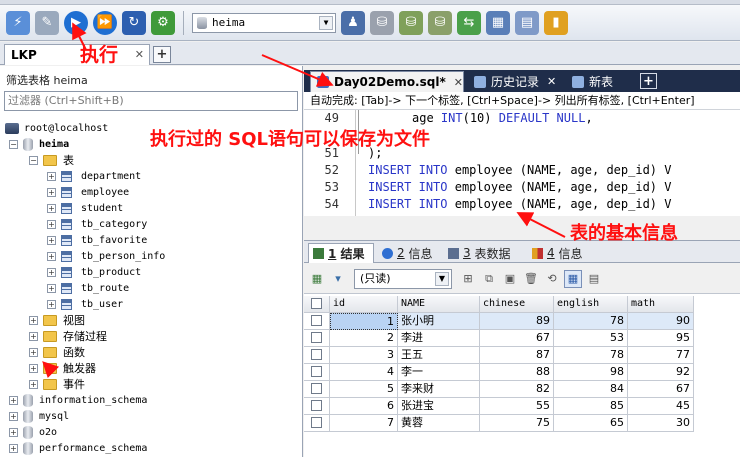 Image resolution: width=740 pixels, height=457 pixels. What do you see at coordinates (387, 81) in the screenshot?
I see `tab-query-editor: Day02Demo.sql* ✕` at bounding box center [387, 81].